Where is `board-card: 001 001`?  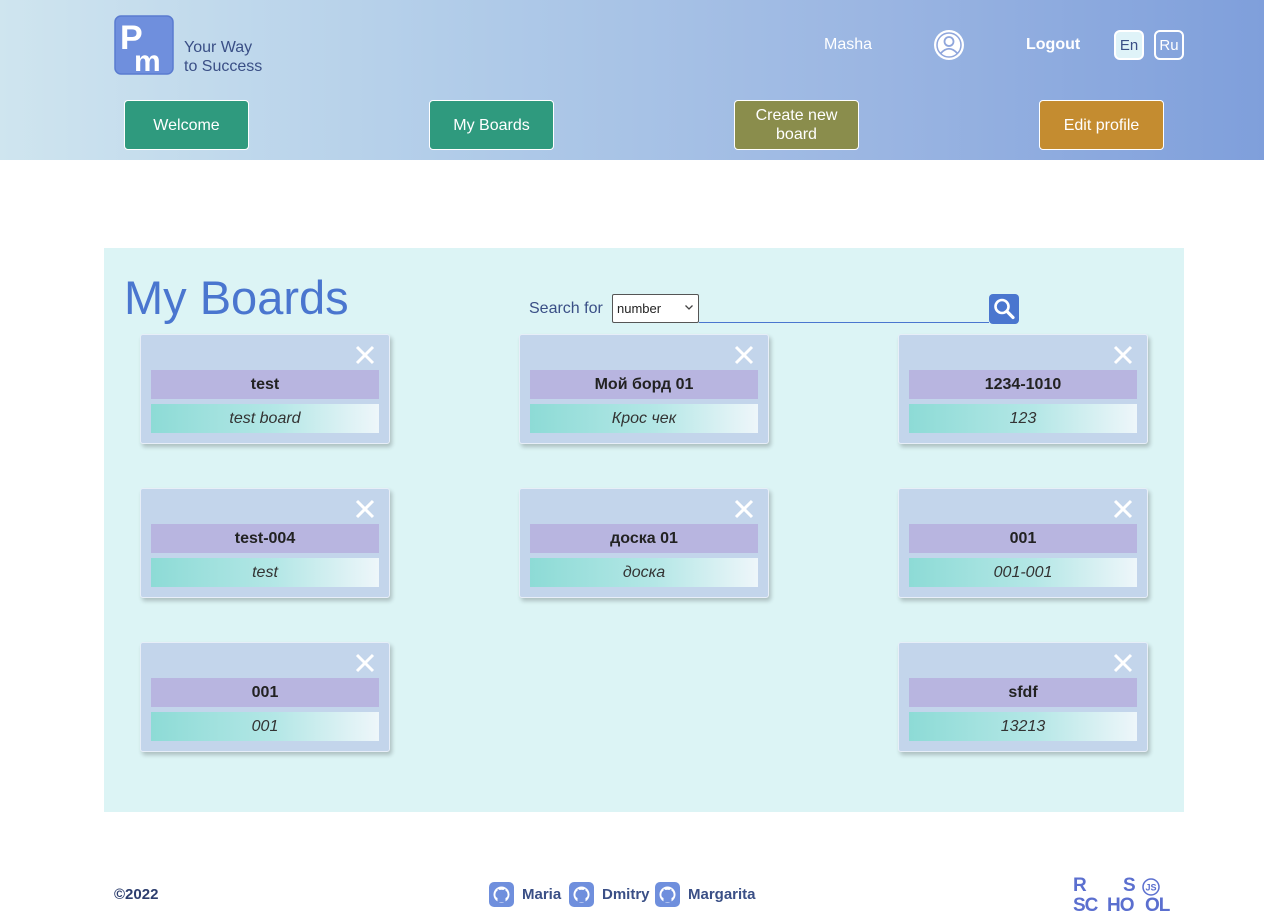
board-card: 001 001 is located at coordinates (265, 697).